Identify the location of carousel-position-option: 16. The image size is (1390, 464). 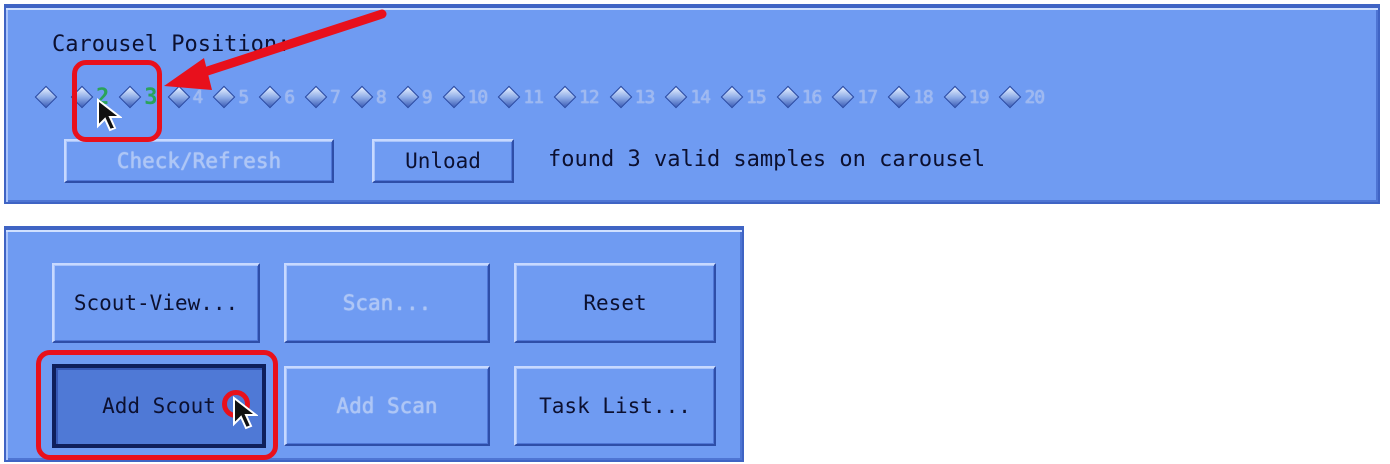
(797, 97).